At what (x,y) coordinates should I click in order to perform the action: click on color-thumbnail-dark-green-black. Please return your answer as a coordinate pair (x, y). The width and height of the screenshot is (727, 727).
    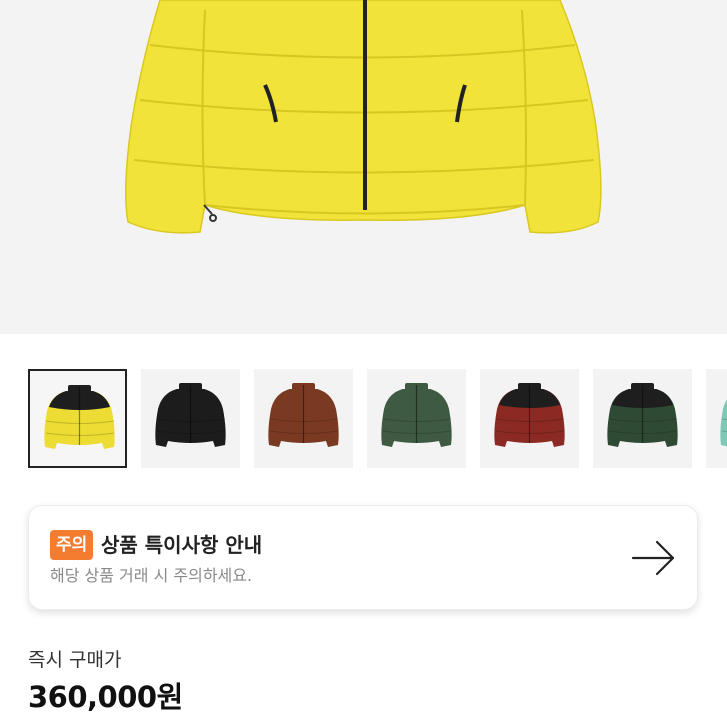
    Looking at the image, I should click on (642, 418).